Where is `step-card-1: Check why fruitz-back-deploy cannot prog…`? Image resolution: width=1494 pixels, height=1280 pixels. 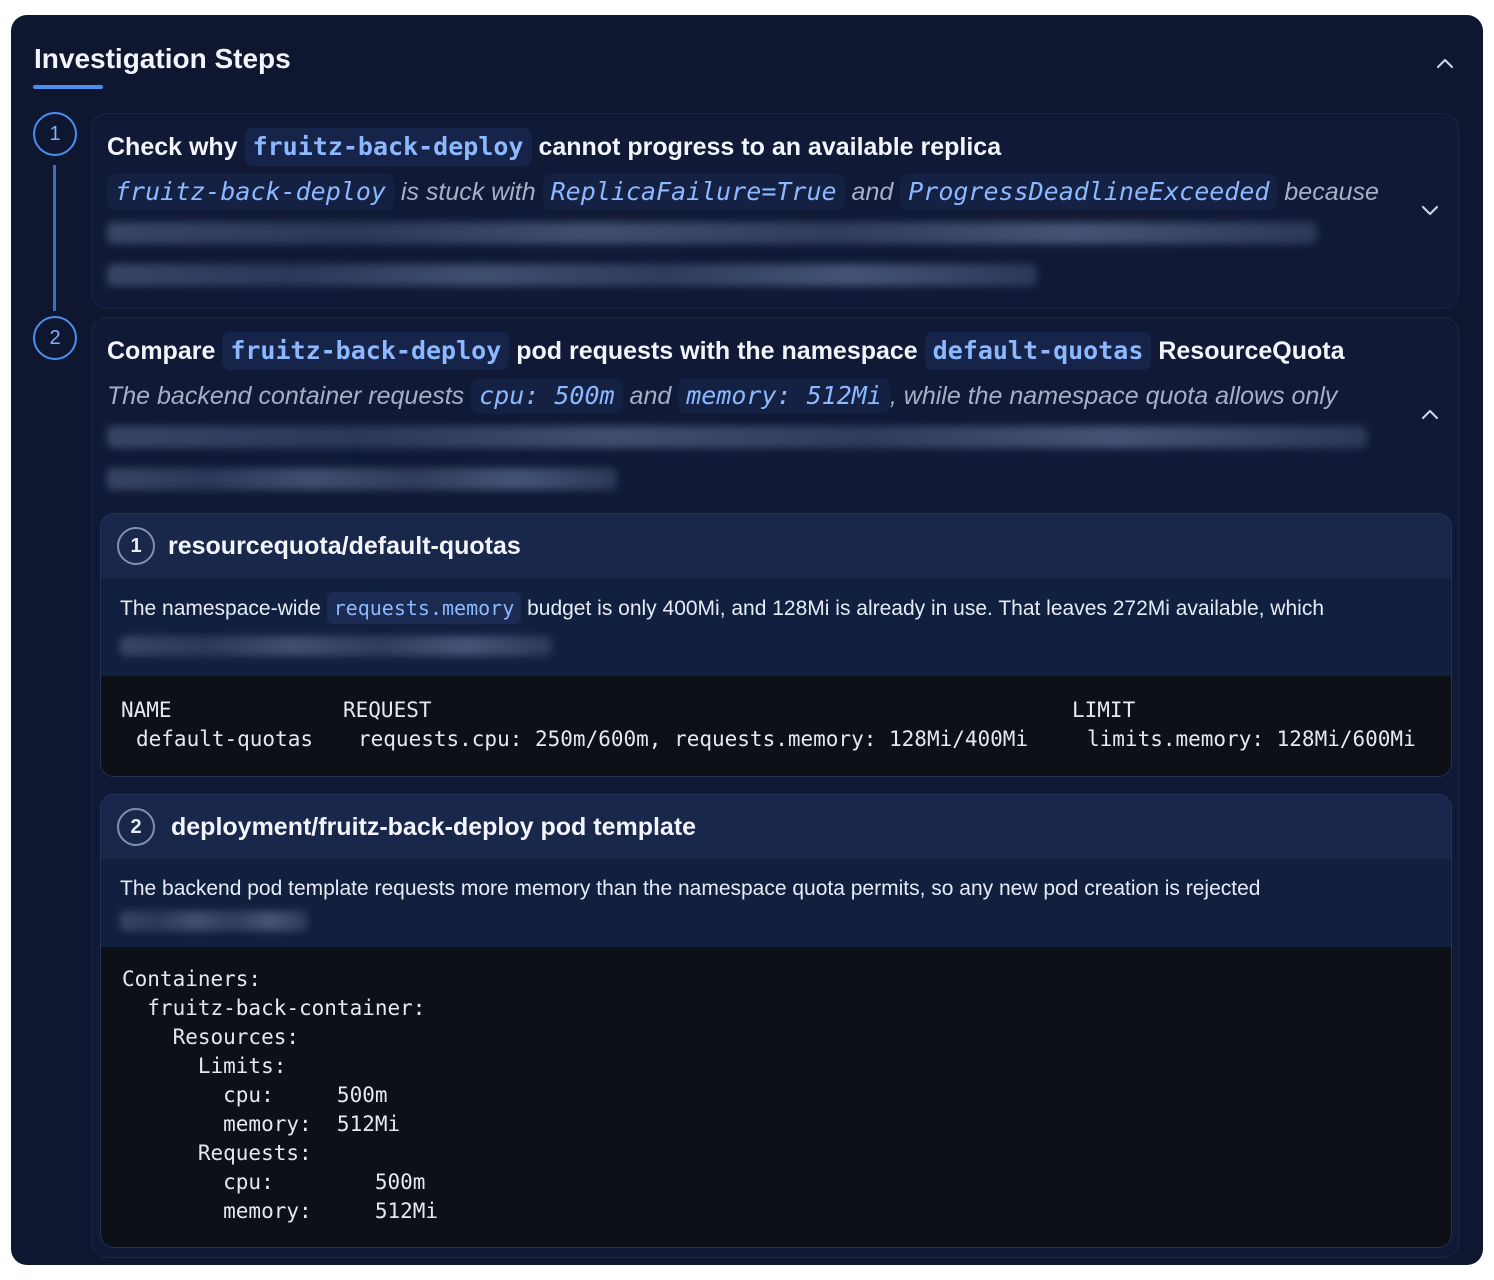
step-card-1: Check why fruitz-back-deploy cannot prog… is located at coordinates (775, 211).